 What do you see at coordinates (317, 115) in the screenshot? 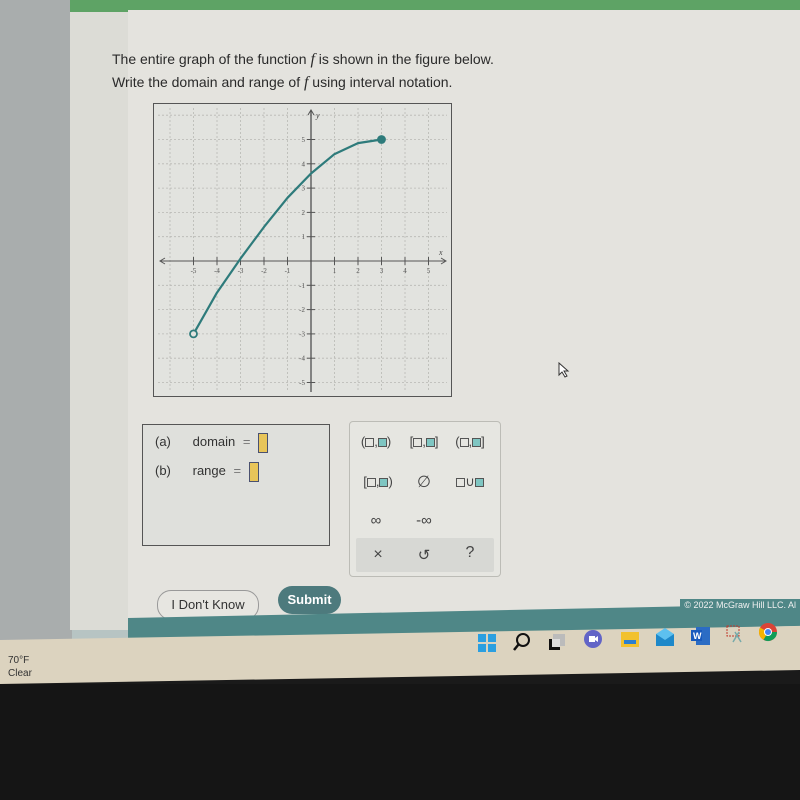
I see `y-axis-label: y` at bounding box center [317, 115].